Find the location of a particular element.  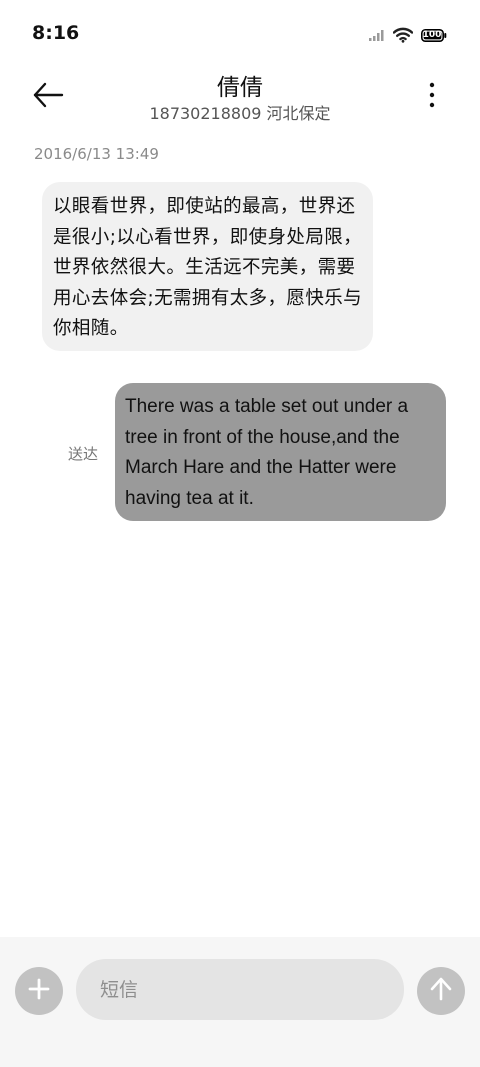

plus-icon is located at coordinates (39, 991).